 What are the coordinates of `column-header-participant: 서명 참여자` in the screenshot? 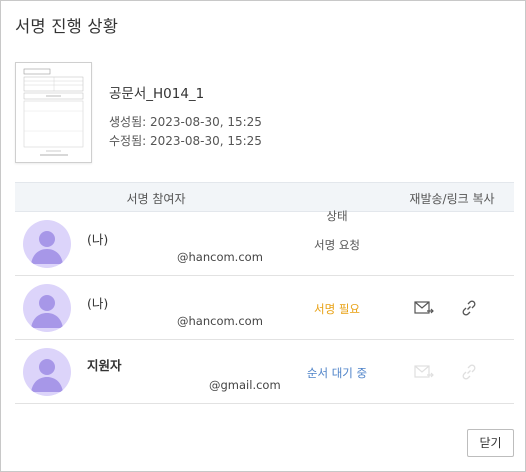 It's located at (156, 199).